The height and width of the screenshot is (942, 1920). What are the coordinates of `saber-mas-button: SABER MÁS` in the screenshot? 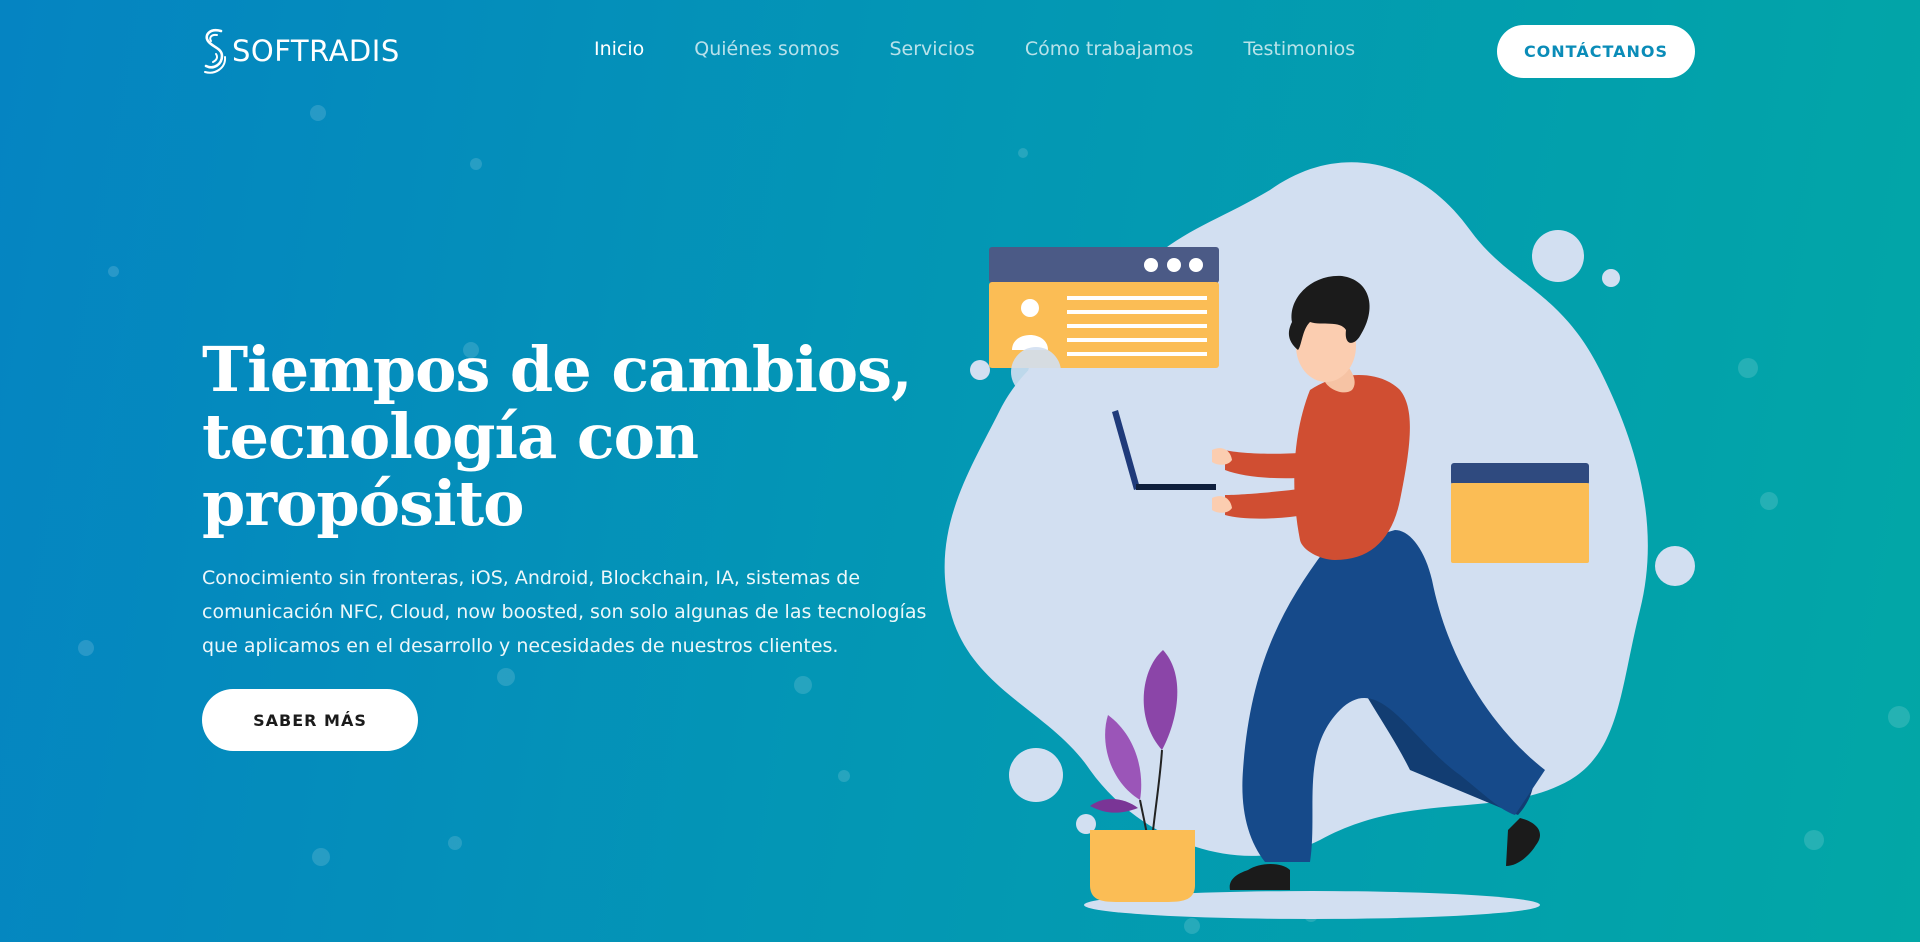 It's located at (310, 720).